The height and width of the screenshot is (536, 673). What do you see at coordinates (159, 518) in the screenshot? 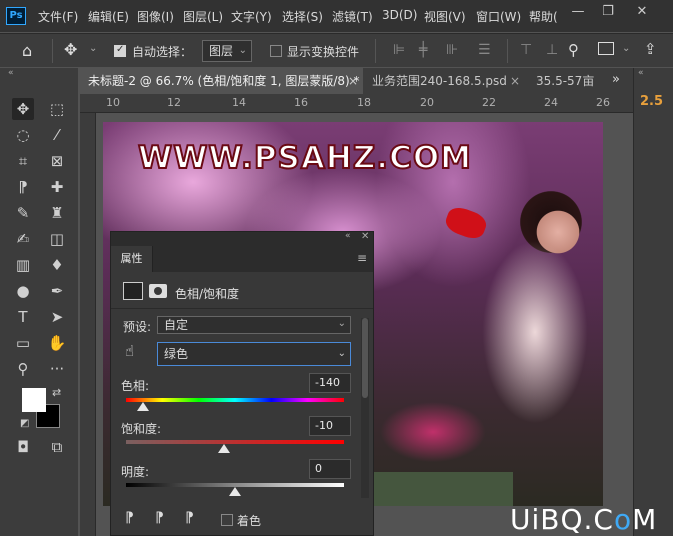
I see `eyedropper-plus-icon: ⁋` at bounding box center [159, 518].